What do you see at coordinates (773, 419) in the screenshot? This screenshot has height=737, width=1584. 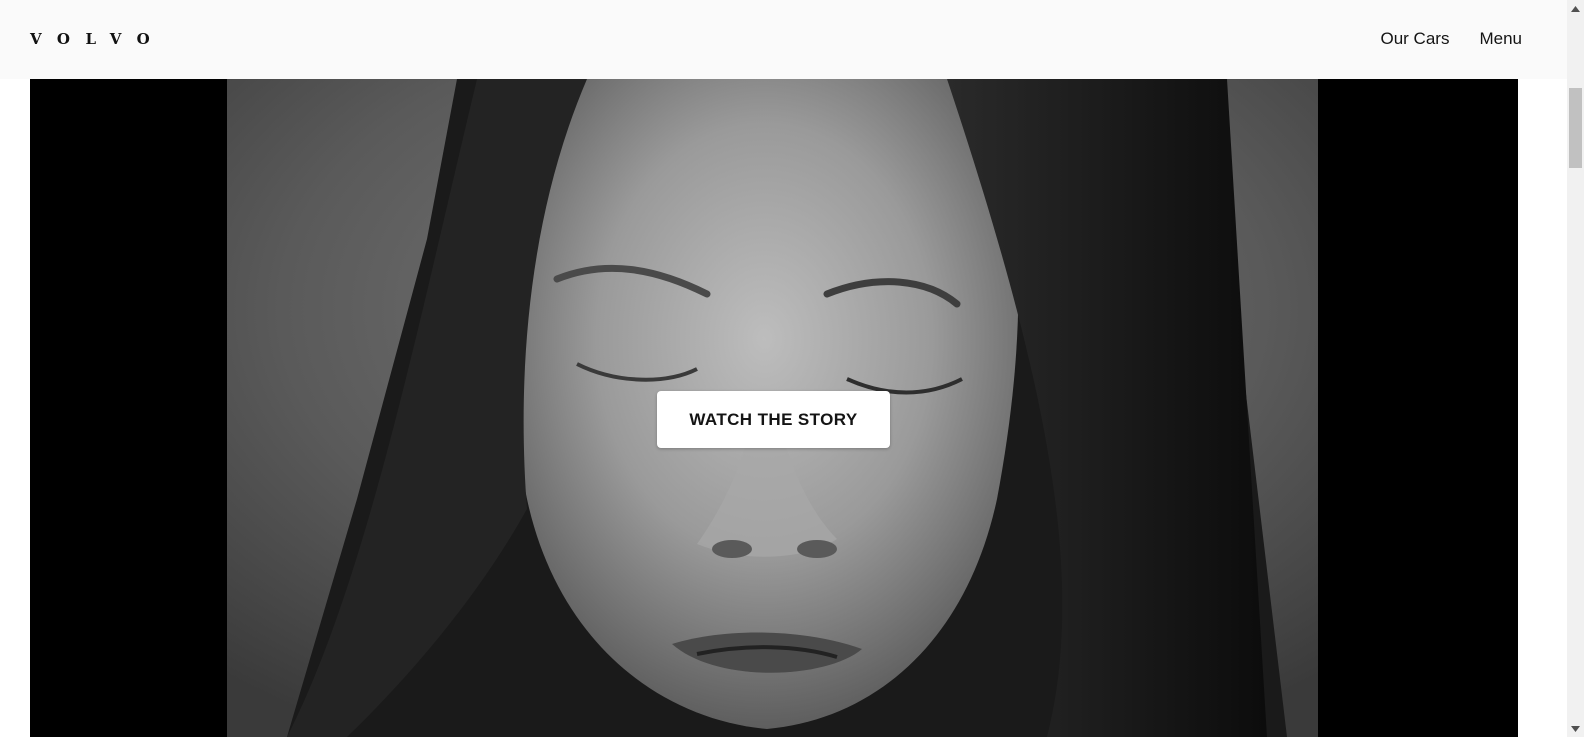 I see `watch-the-story-button: WATCH THE STORY` at bounding box center [773, 419].